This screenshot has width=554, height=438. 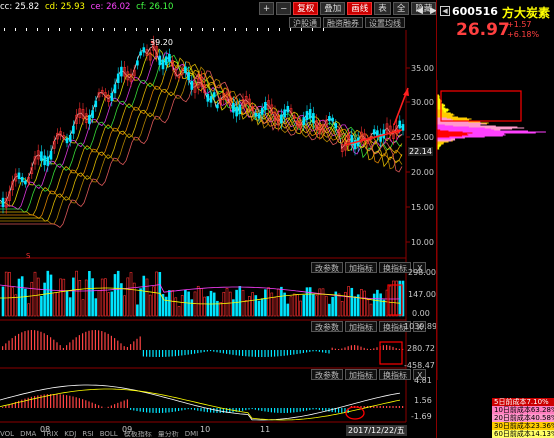 What do you see at coordinates (138, 434) in the screenshot?
I see `tab-template: 模板指标` at bounding box center [138, 434].